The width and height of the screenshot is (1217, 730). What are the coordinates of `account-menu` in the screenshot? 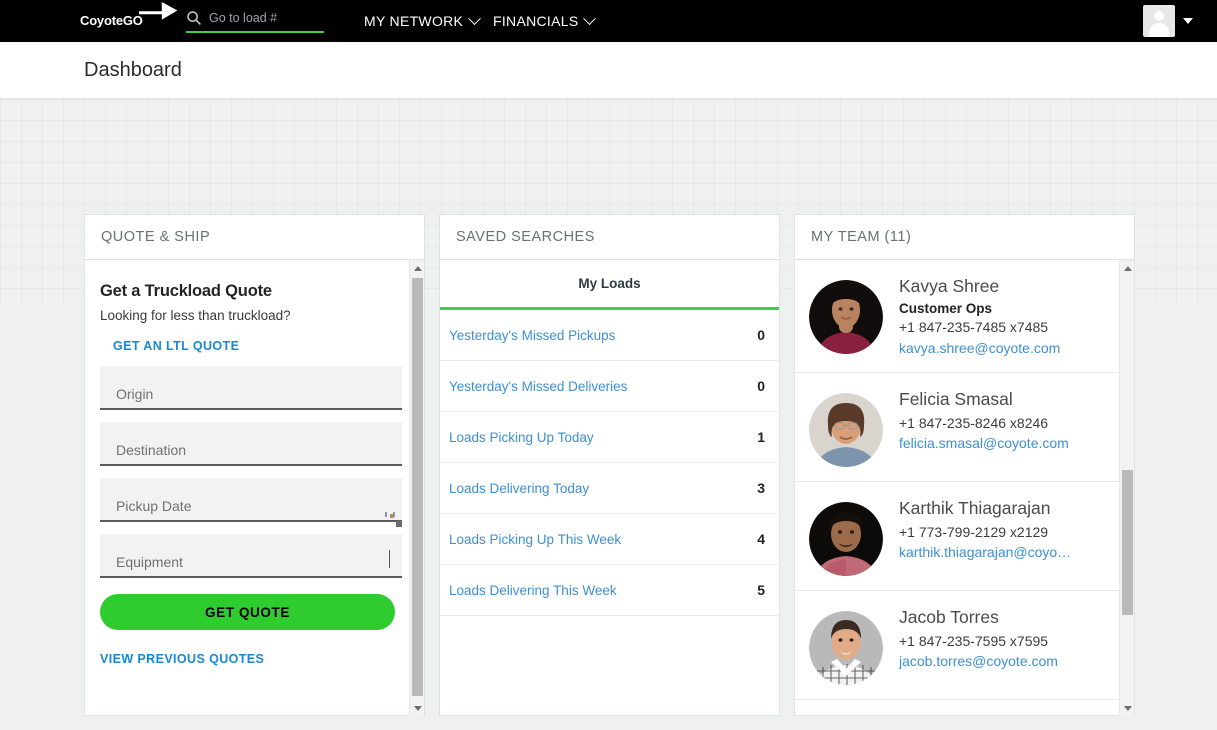 It's located at (1168, 21).